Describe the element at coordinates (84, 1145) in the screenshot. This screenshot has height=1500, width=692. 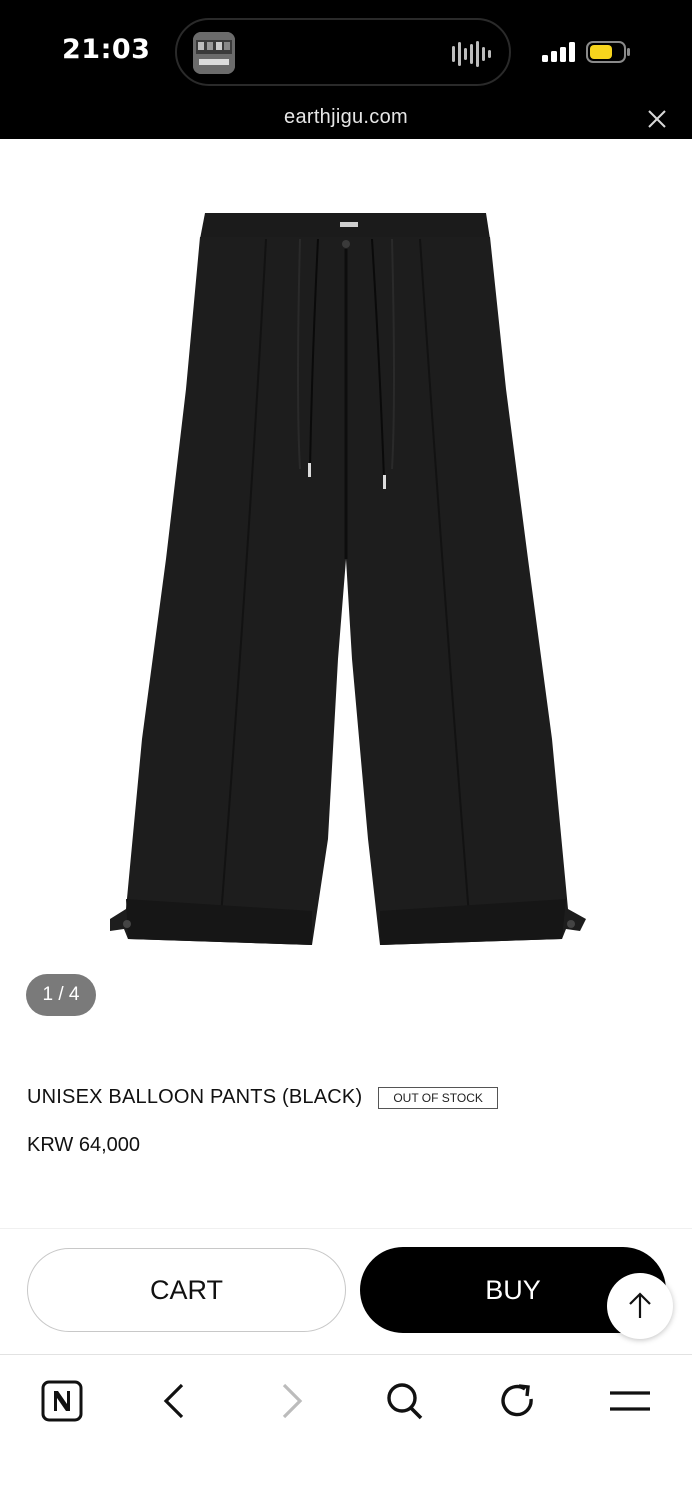
I see `product-price: KRW 64,000` at that location.